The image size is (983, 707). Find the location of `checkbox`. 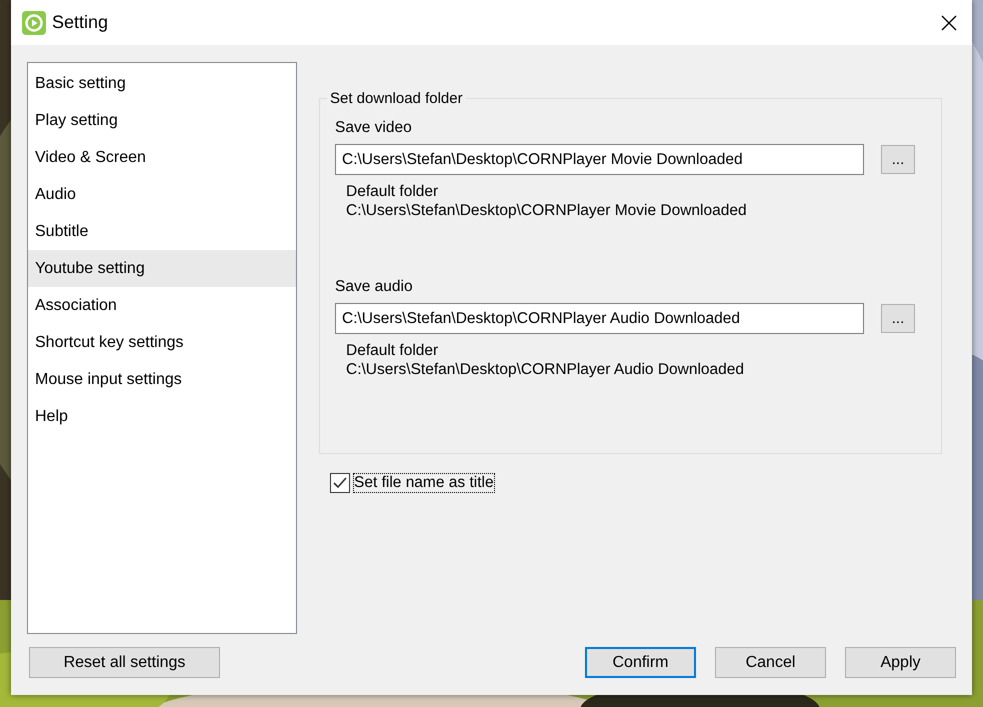

checkbox is located at coordinates (340, 483).